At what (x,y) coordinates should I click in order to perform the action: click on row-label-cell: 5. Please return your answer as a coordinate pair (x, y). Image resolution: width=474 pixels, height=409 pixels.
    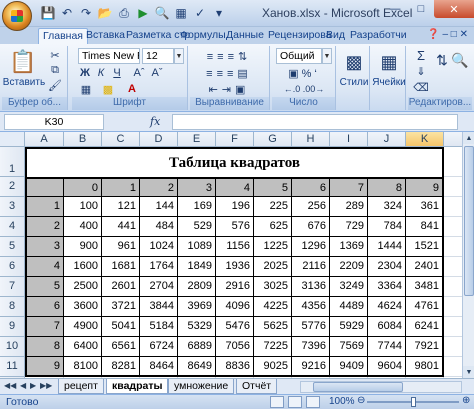
    Looking at the image, I should click on (44, 287).